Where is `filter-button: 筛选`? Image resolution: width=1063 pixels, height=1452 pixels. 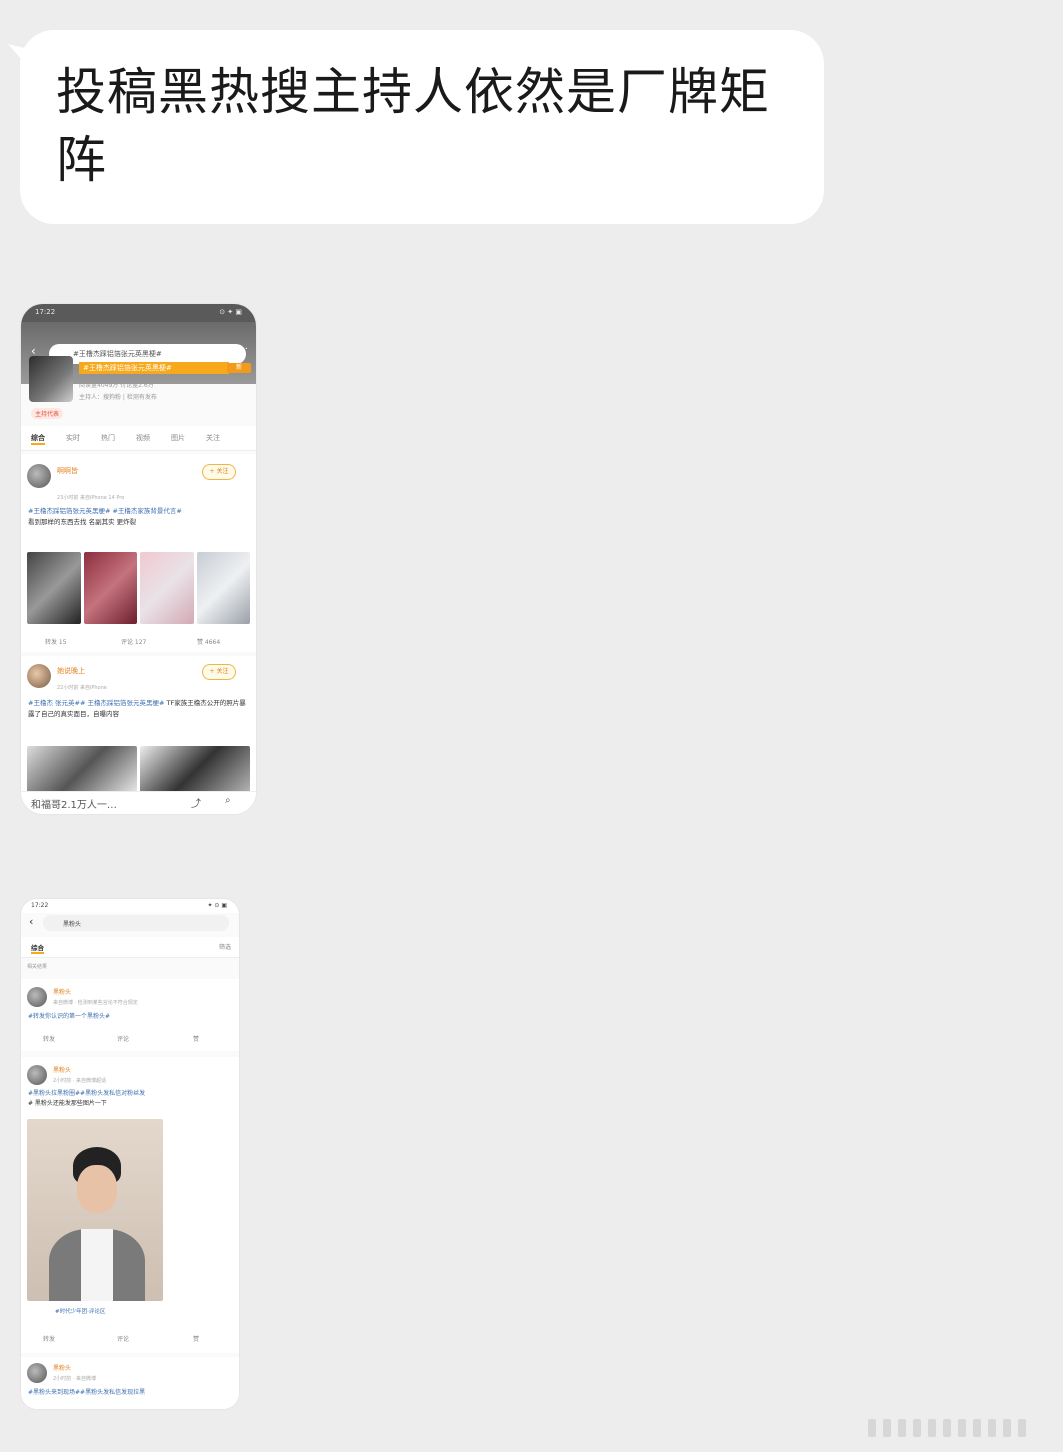
filter-button: 筛选 is located at coordinates (225, 946).